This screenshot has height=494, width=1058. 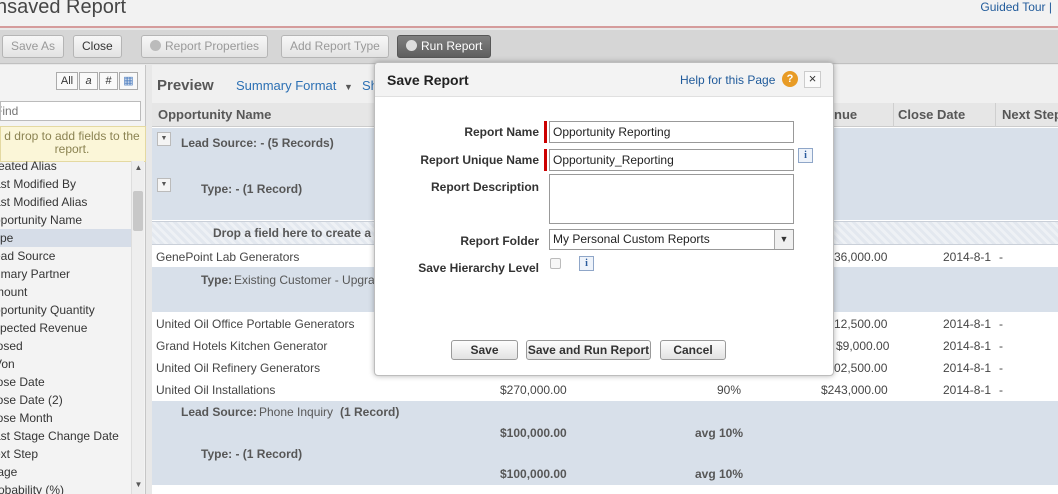 What do you see at coordinates (783, 239) in the screenshot?
I see `chevron-down-icon: ▼` at bounding box center [783, 239].